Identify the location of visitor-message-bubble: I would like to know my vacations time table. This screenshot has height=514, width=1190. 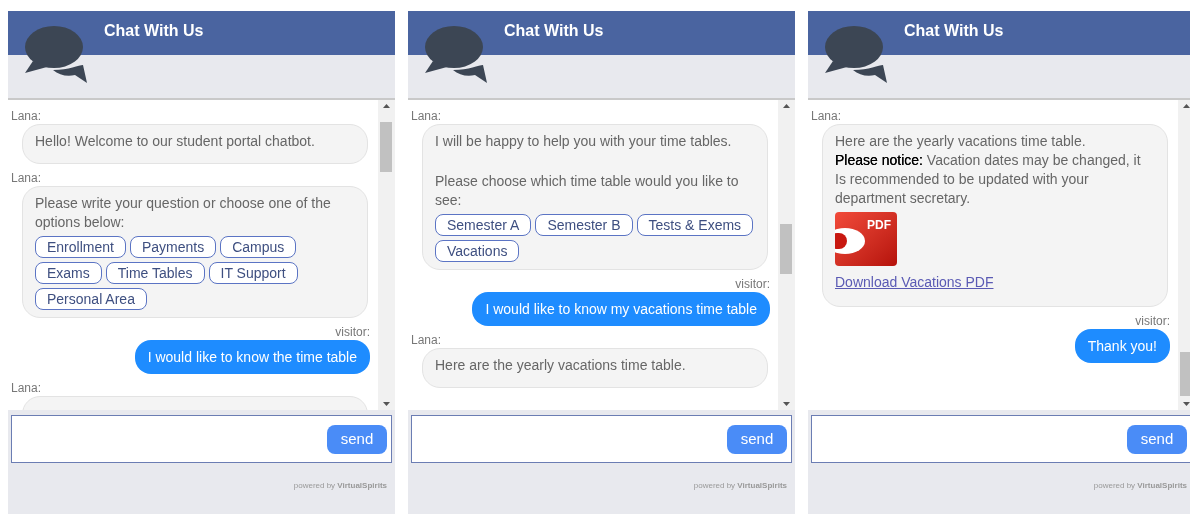
(621, 309).